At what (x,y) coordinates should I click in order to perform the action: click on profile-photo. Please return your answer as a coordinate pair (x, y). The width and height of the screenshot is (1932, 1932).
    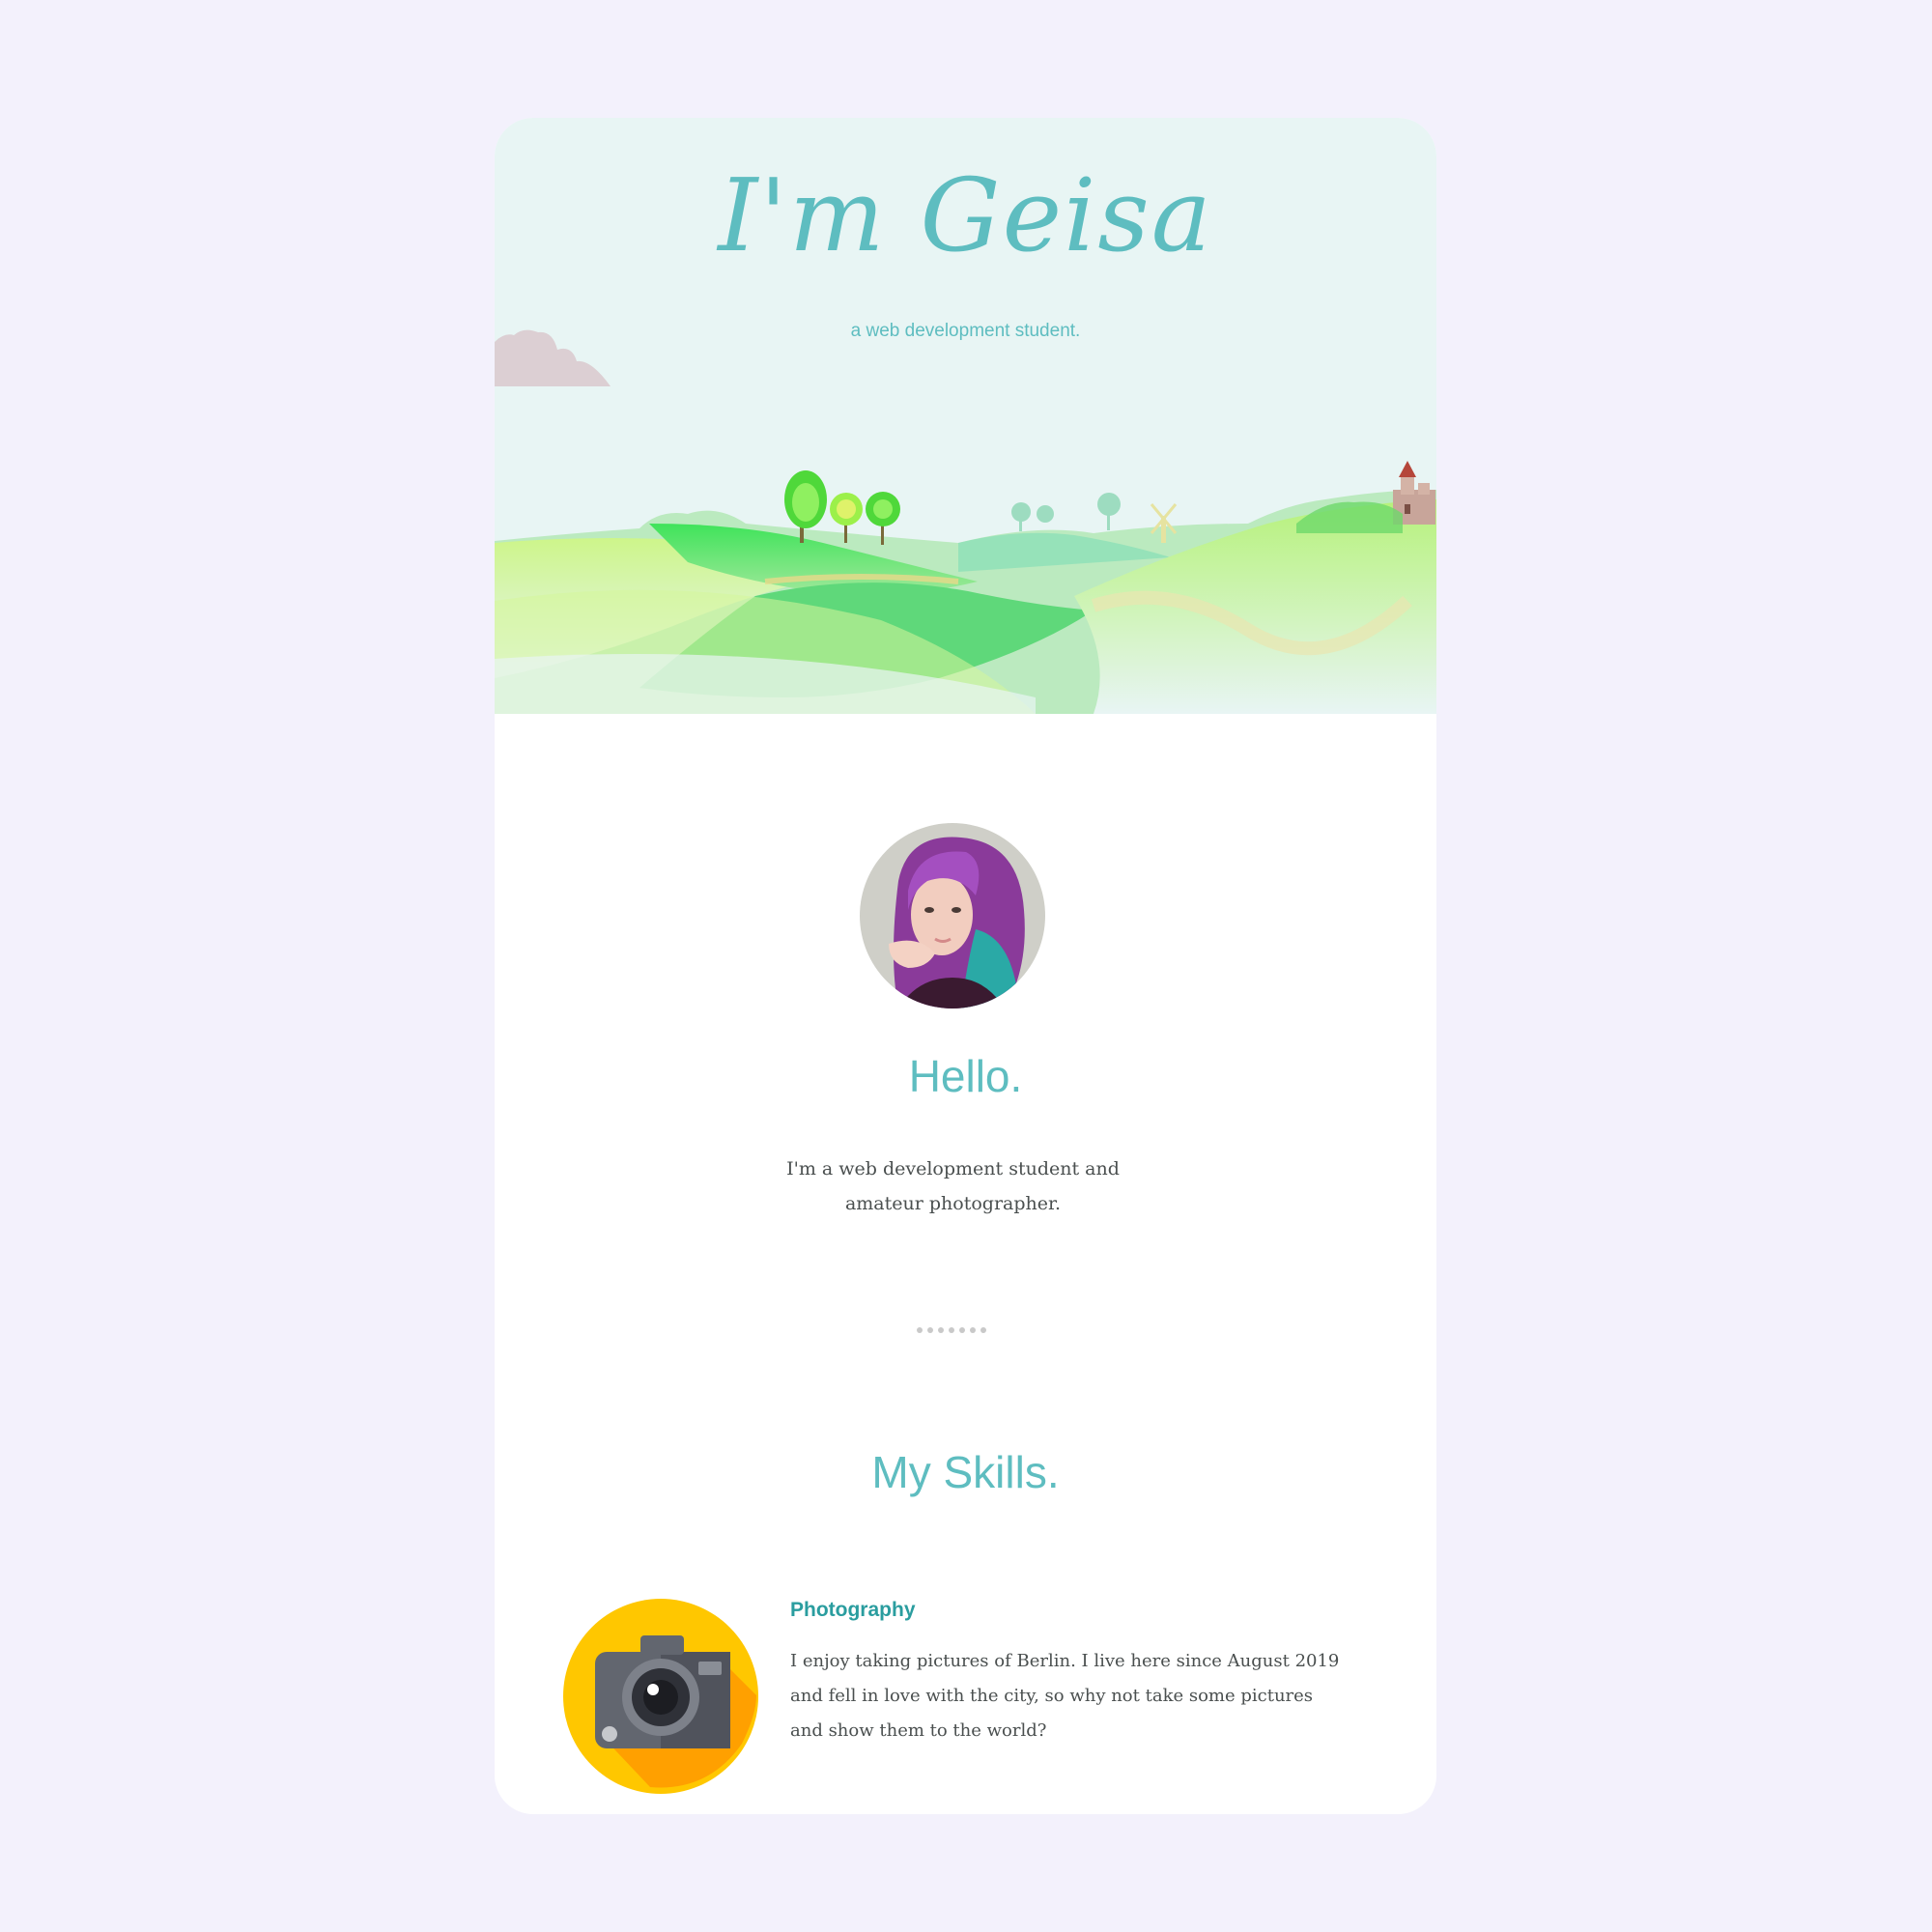
    Looking at the image, I should click on (952, 916).